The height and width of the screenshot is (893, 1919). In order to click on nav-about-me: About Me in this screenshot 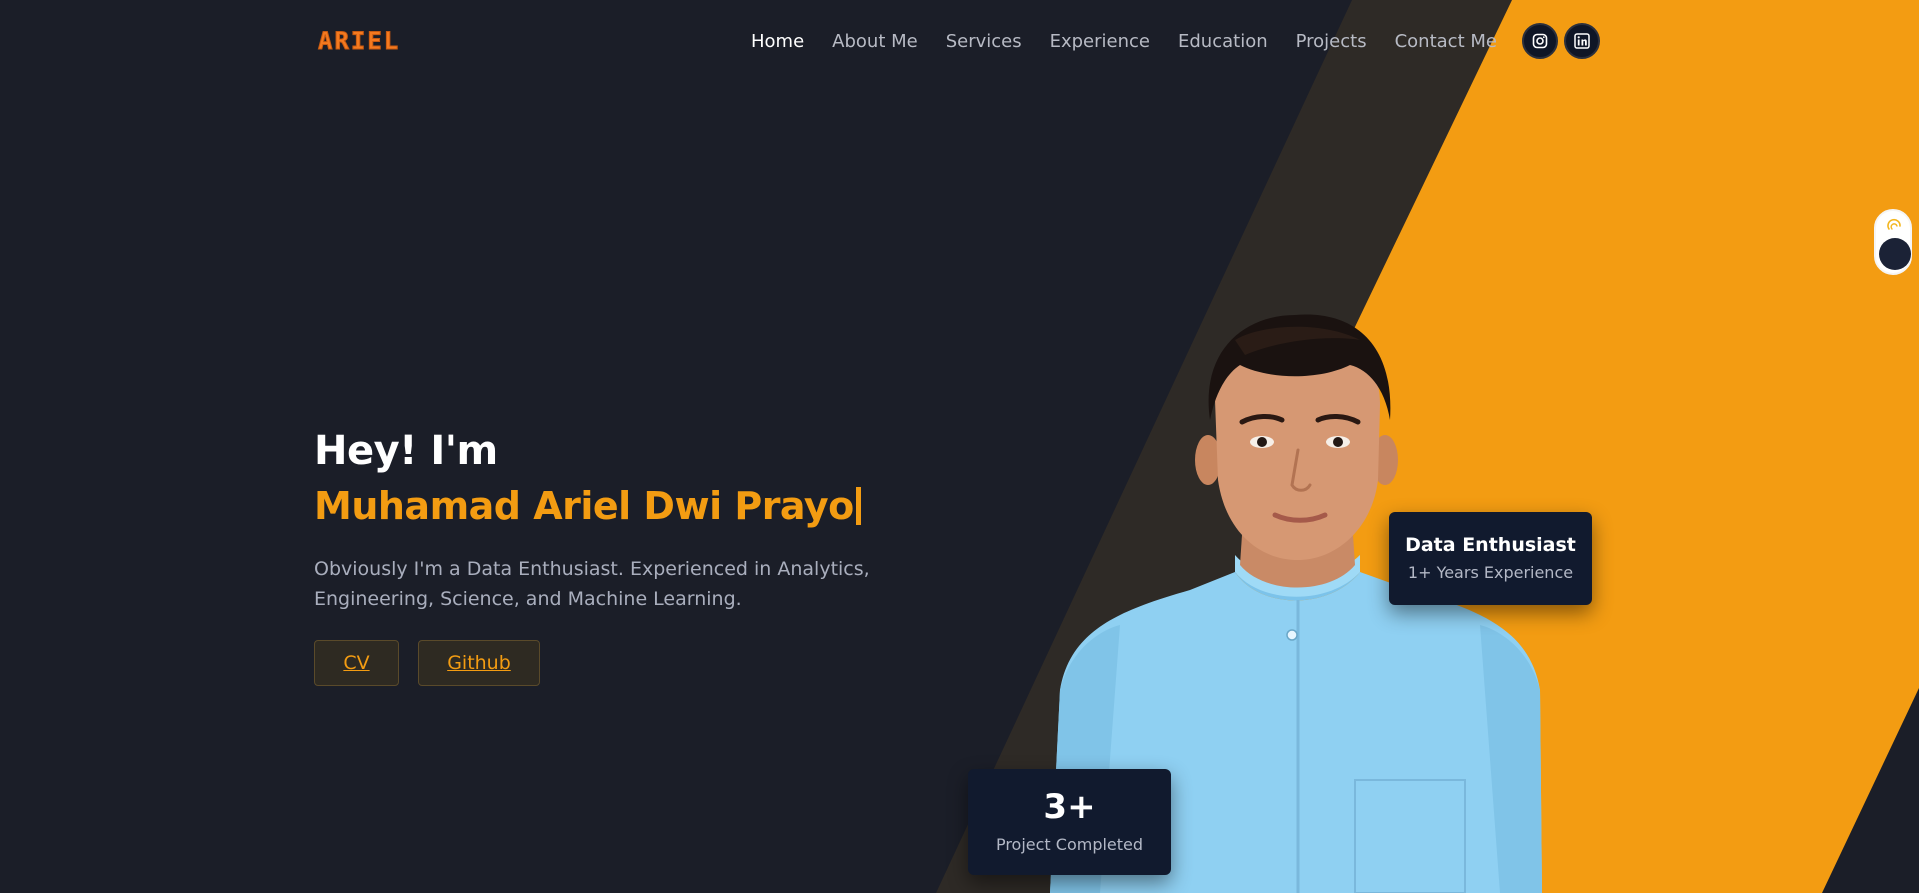, I will do `click(875, 42)`.